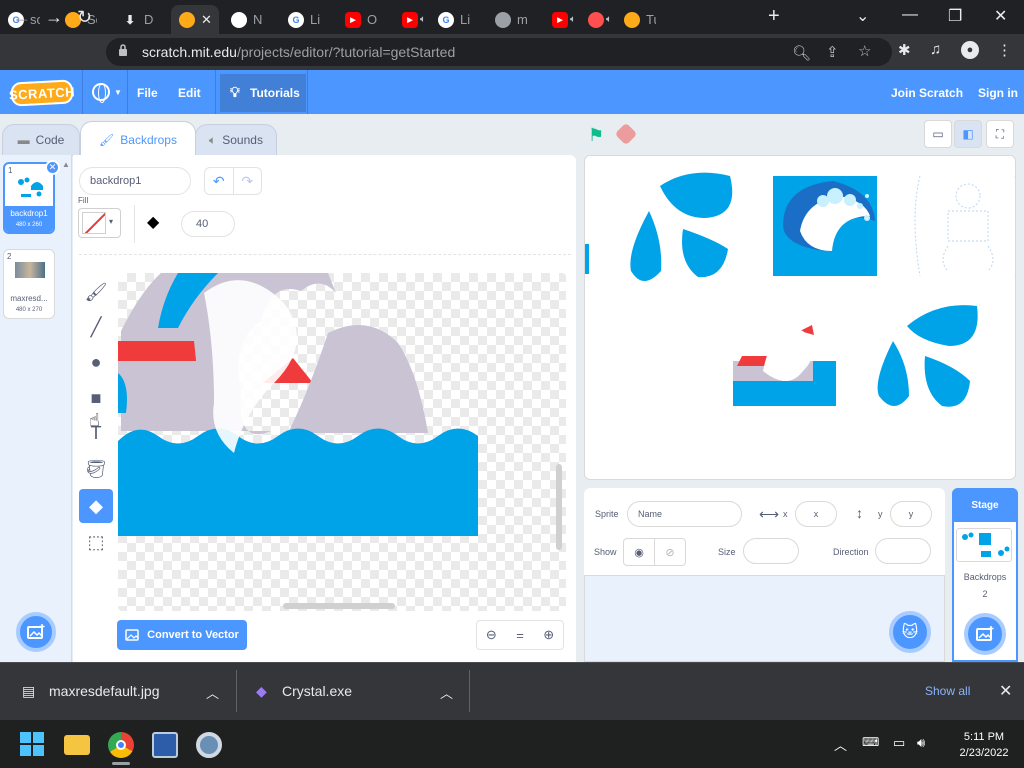 The height and width of the screenshot is (768, 1024). I want to click on restore-icon: ❐, so click(955, 16).